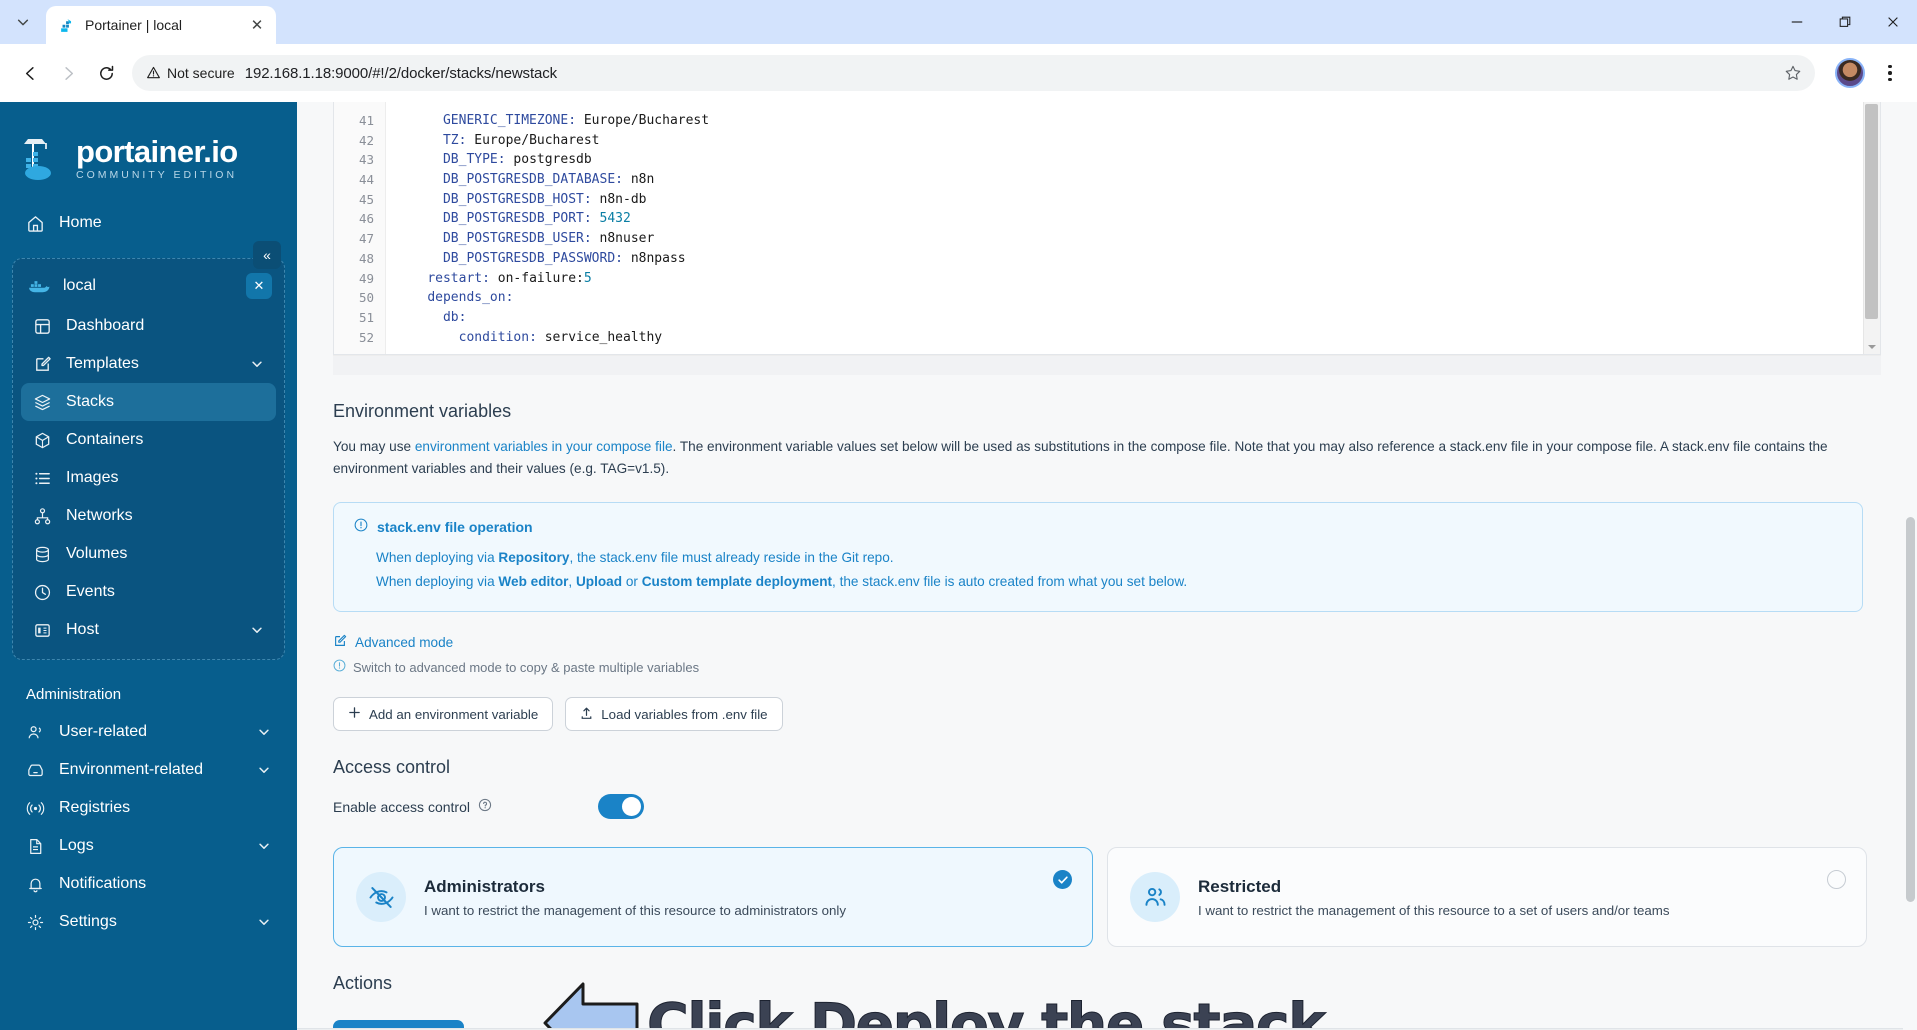  I want to click on editor-code-line: DB_TYPE: postgresdb, so click(517, 160).